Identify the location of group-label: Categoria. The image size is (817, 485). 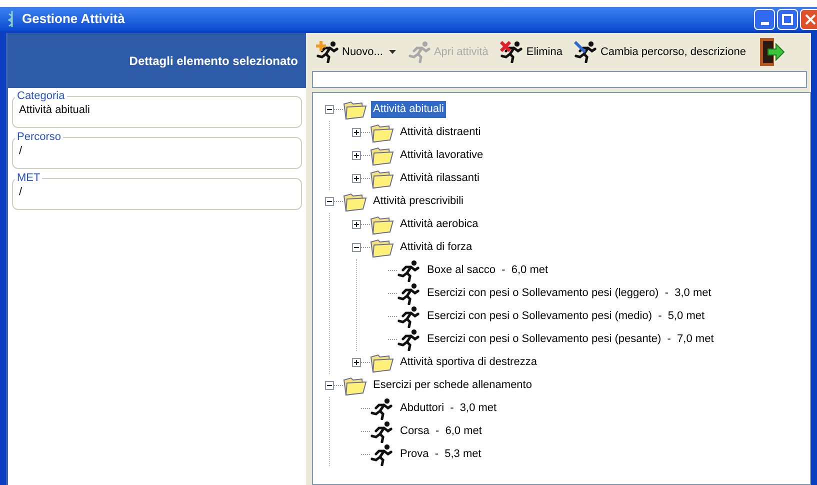
(41, 96).